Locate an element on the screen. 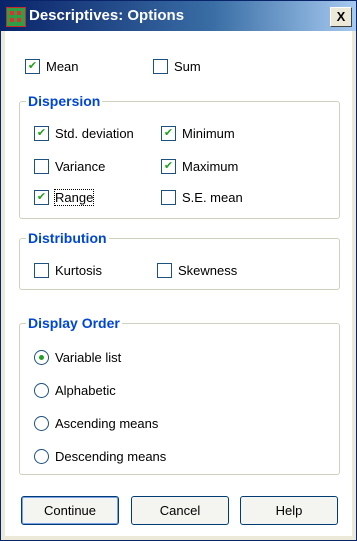  kurtosis-label: Kurtosis is located at coordinates (78, 270).